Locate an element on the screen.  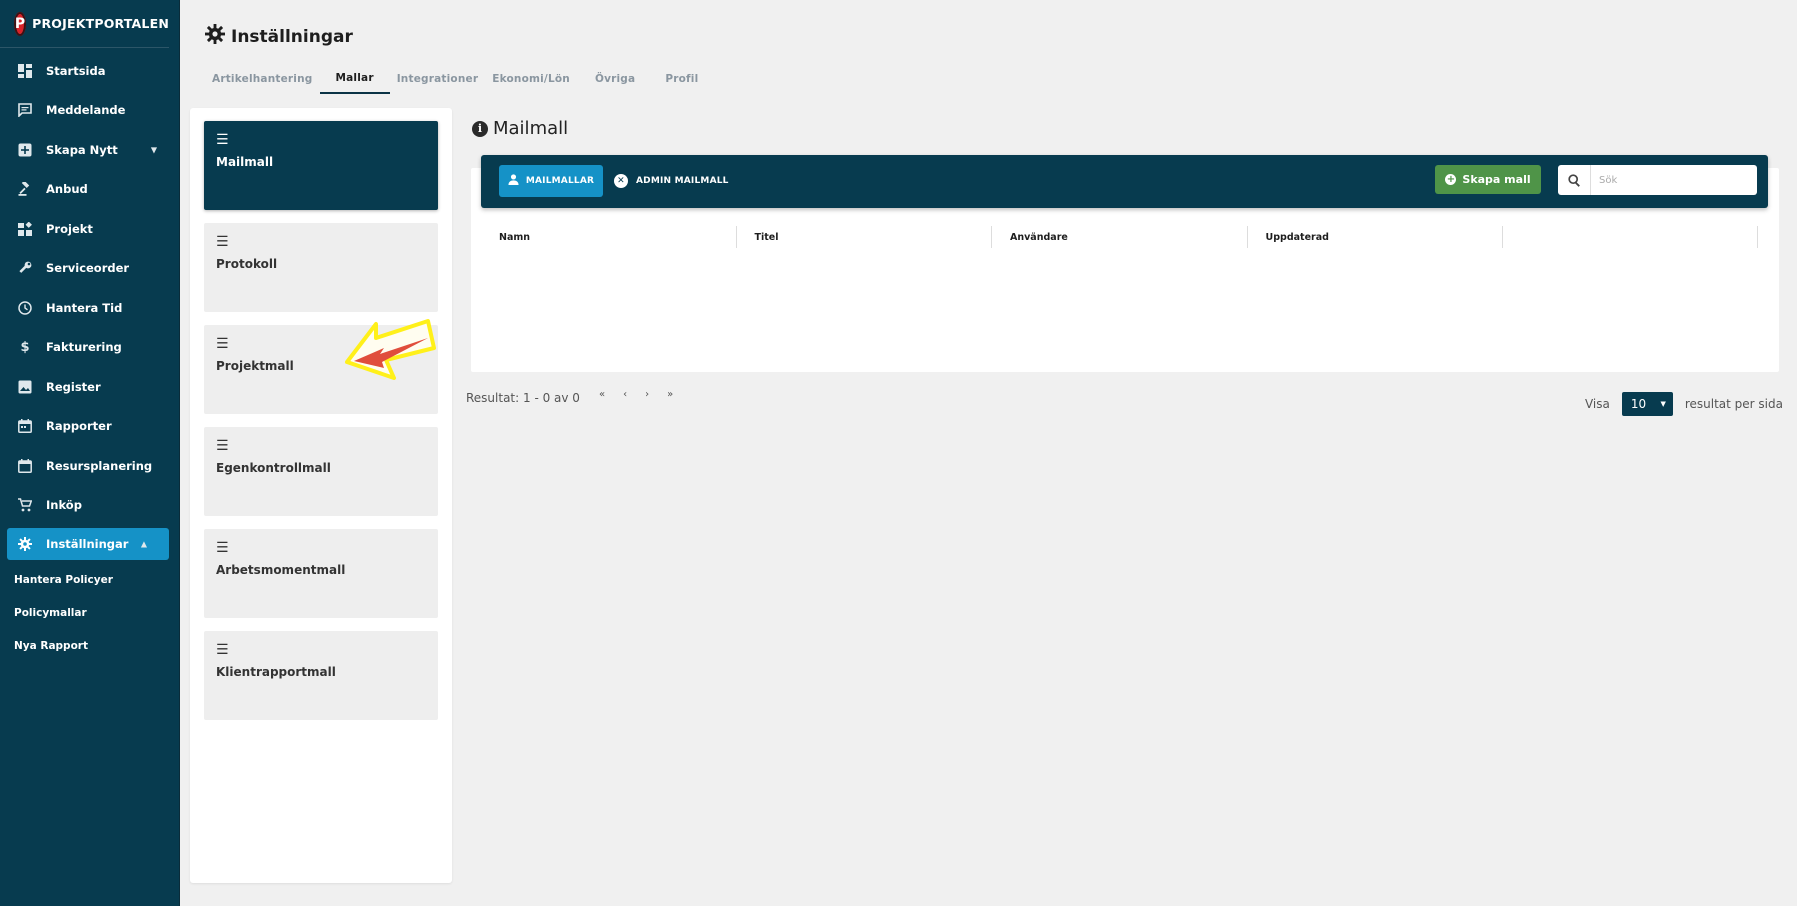
widgets-icon is located at coordinates (25, 229).